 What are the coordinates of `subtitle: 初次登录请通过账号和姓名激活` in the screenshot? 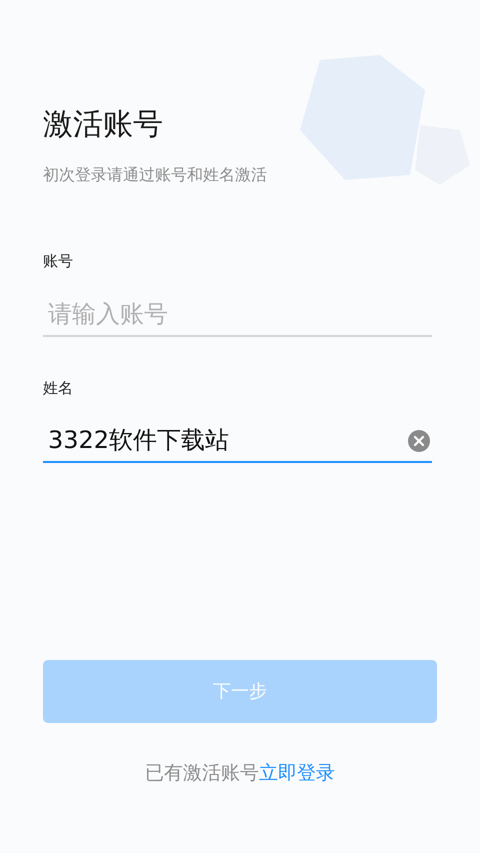 It's located at (155, 175).